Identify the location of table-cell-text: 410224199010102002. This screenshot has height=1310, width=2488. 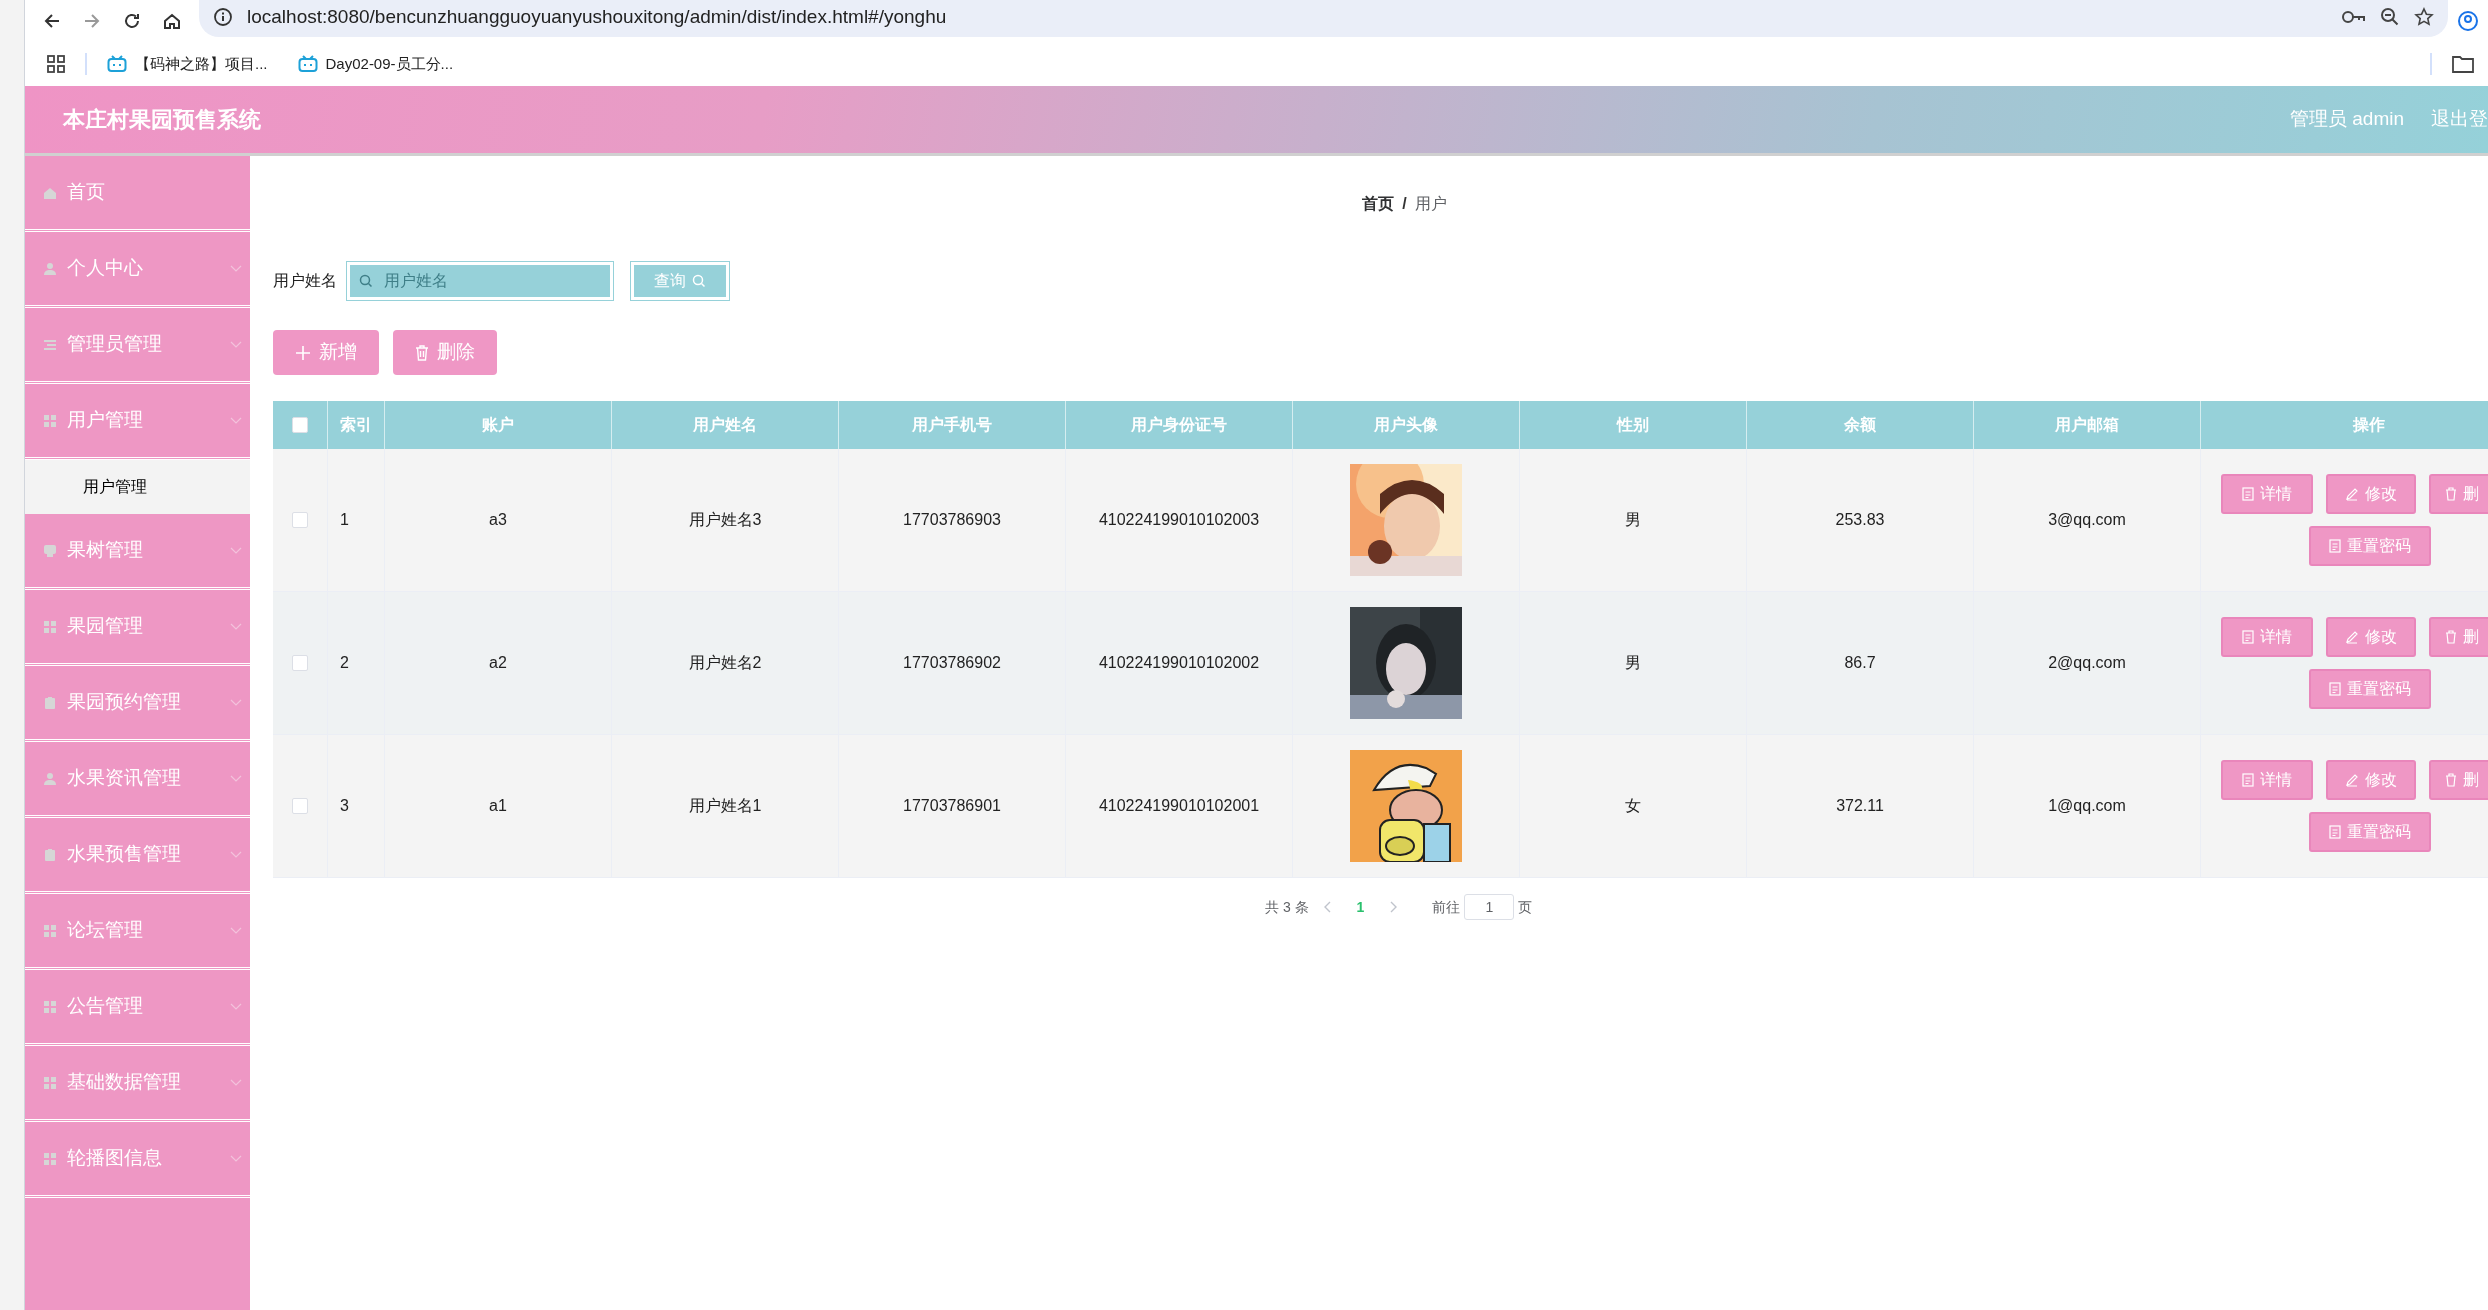
(1179, 663).